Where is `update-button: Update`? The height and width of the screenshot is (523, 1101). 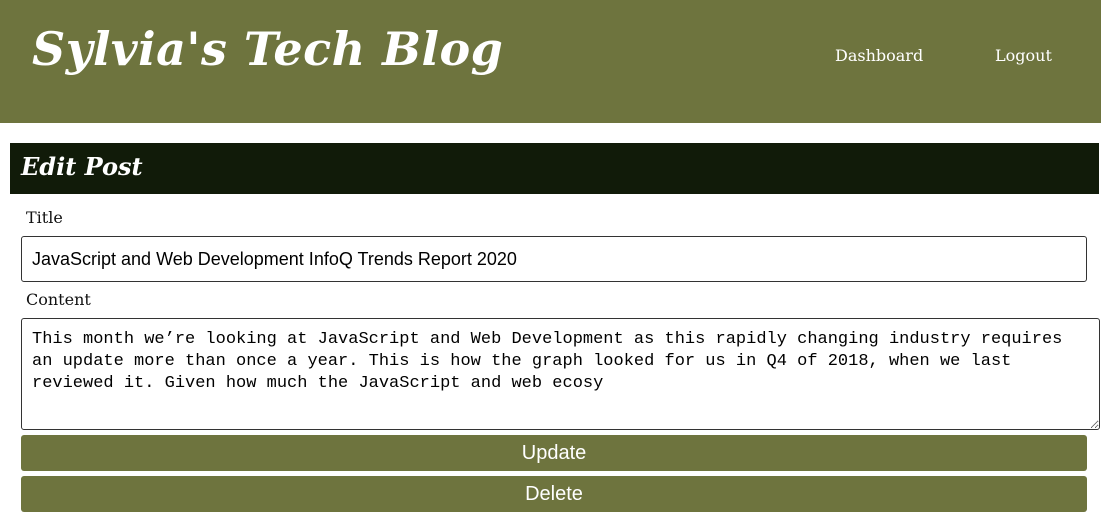 update-button: Update is located at coordinates (554, 453).